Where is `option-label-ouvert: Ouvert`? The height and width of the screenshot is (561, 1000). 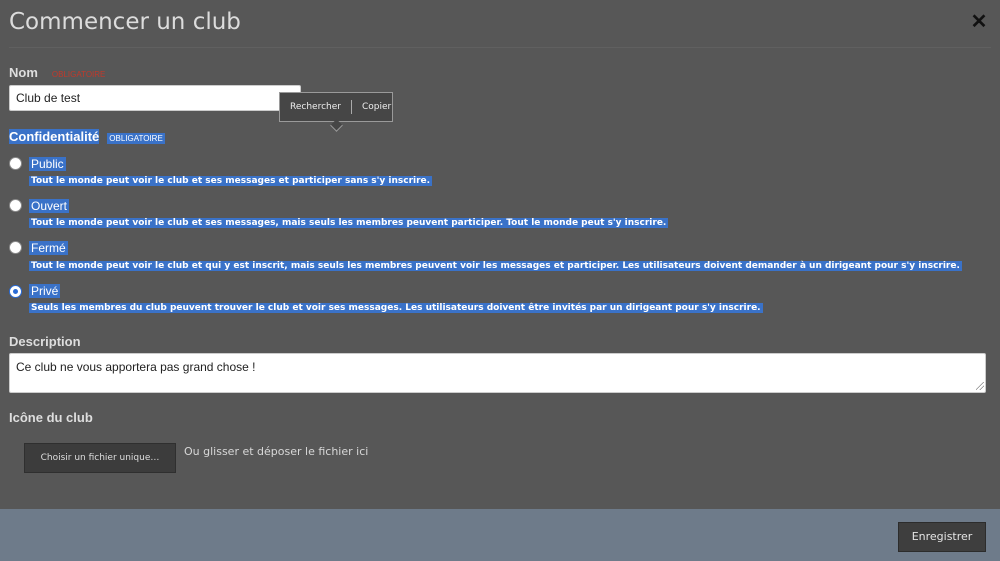 option-label-ouvert: Ouvert is located at coordinates (49, 206).